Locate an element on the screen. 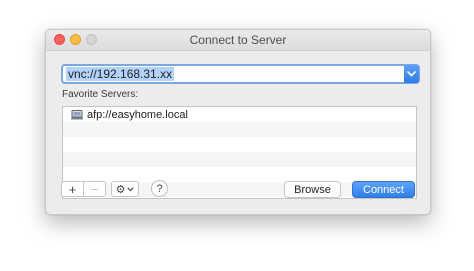 The width and height of the screenshot is (474, 271). recent-servers-dropdown-button is located at coordinates (411, 74).